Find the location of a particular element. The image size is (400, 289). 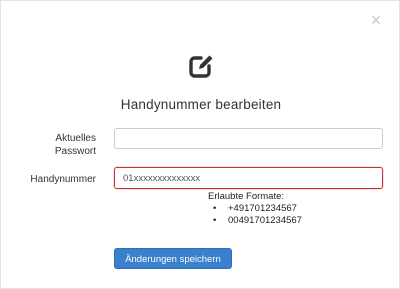

phone-label: Handynummer is located at coordinates (63, 179).